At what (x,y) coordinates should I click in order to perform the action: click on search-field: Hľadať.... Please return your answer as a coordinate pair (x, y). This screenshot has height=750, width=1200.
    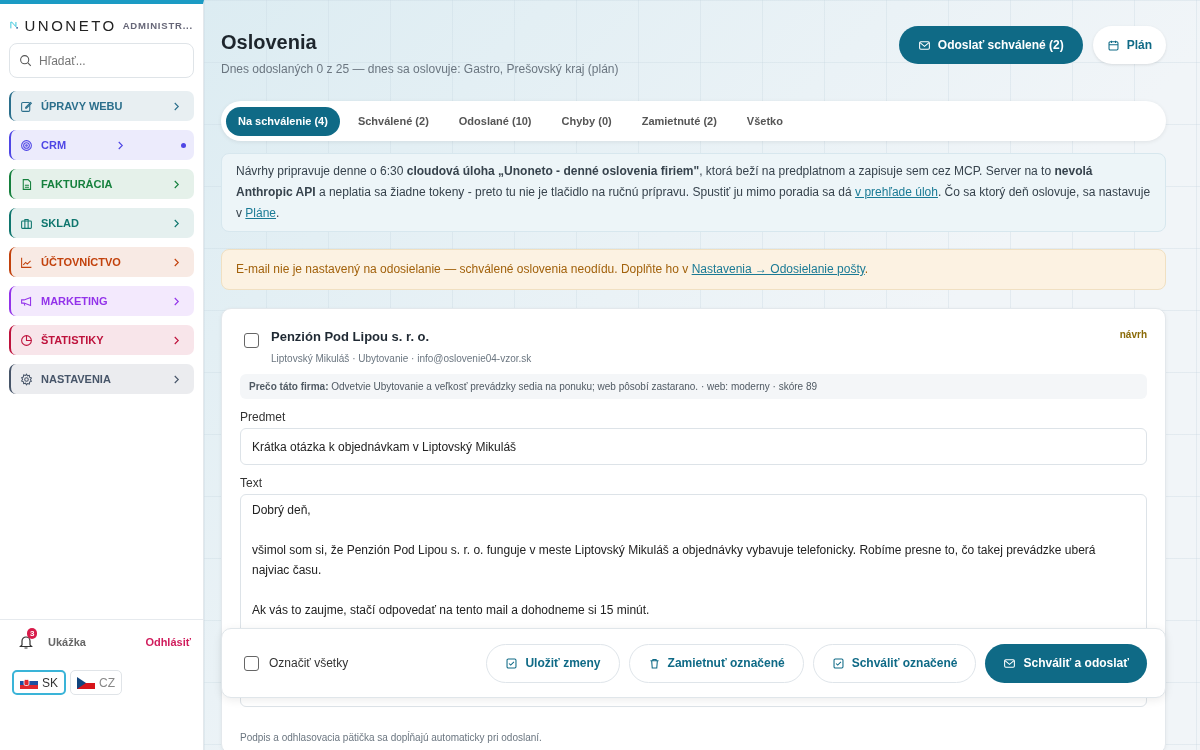
    Looking at the image, I should click on (101, 60).